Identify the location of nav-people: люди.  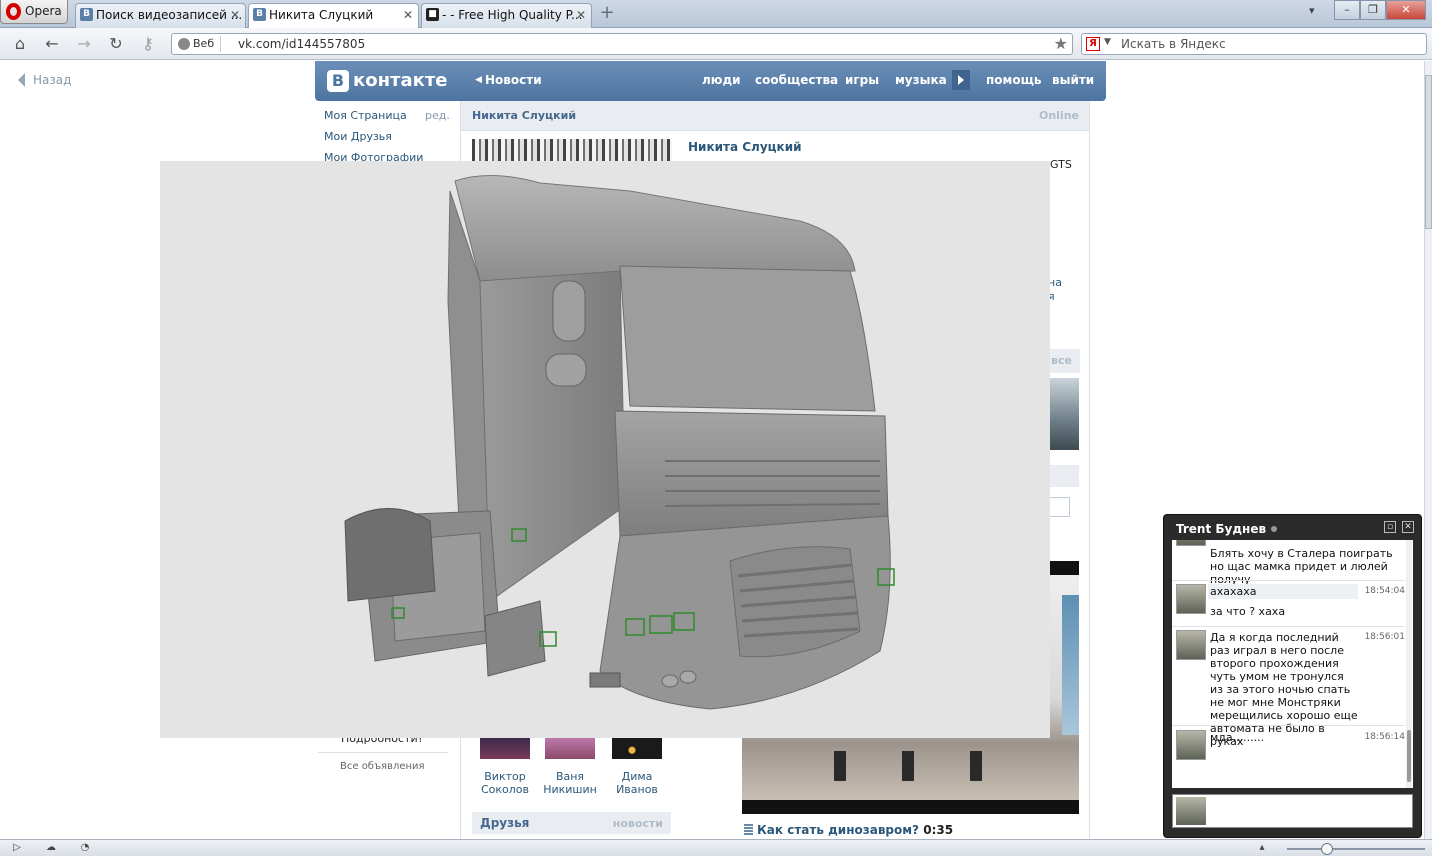
(721, 80).